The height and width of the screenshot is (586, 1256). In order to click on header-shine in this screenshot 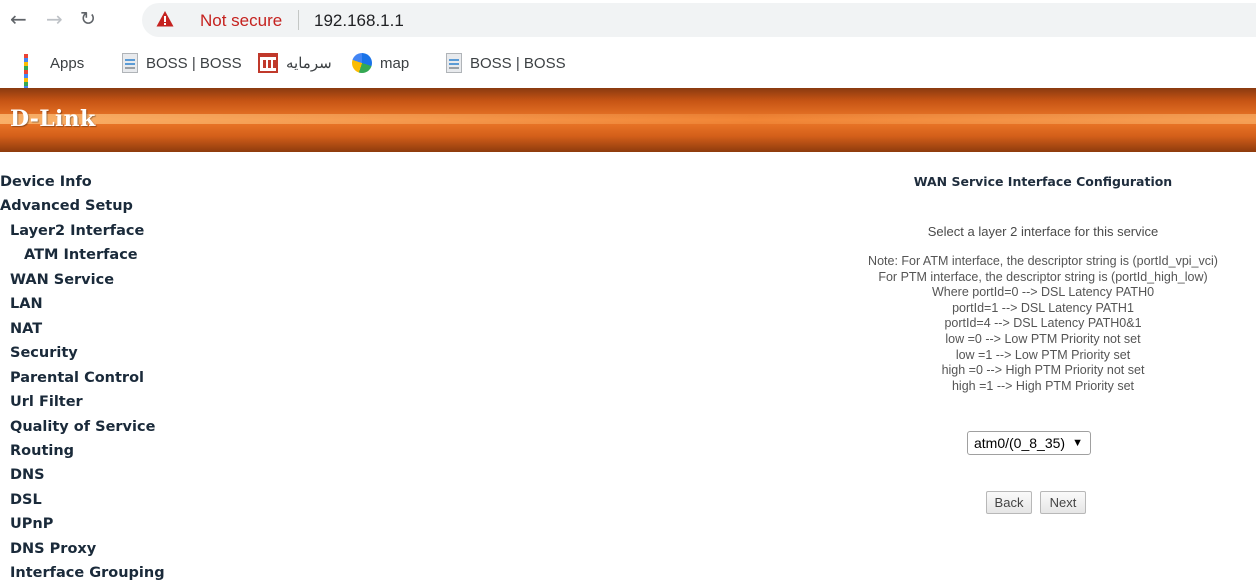, I will do `click(628, 119)`.